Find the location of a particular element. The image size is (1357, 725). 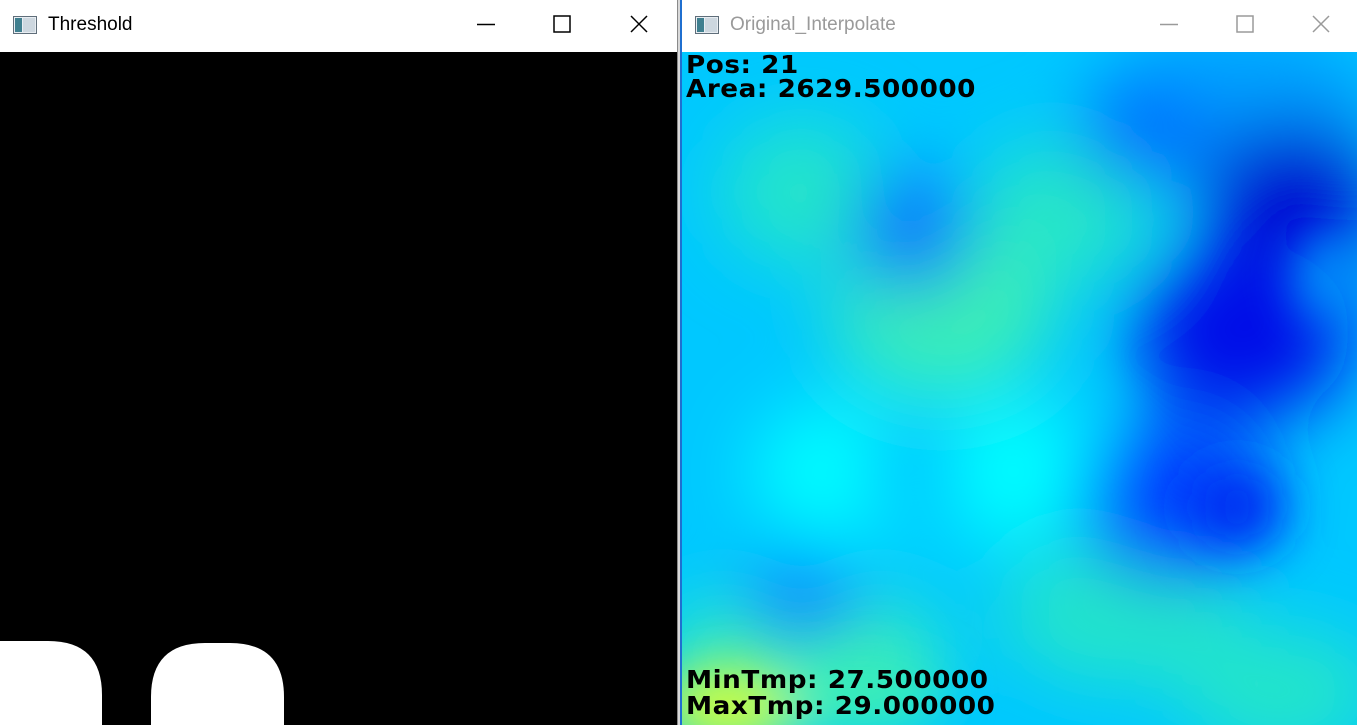

threshold-blob-left is located at coordinates (51, 683).